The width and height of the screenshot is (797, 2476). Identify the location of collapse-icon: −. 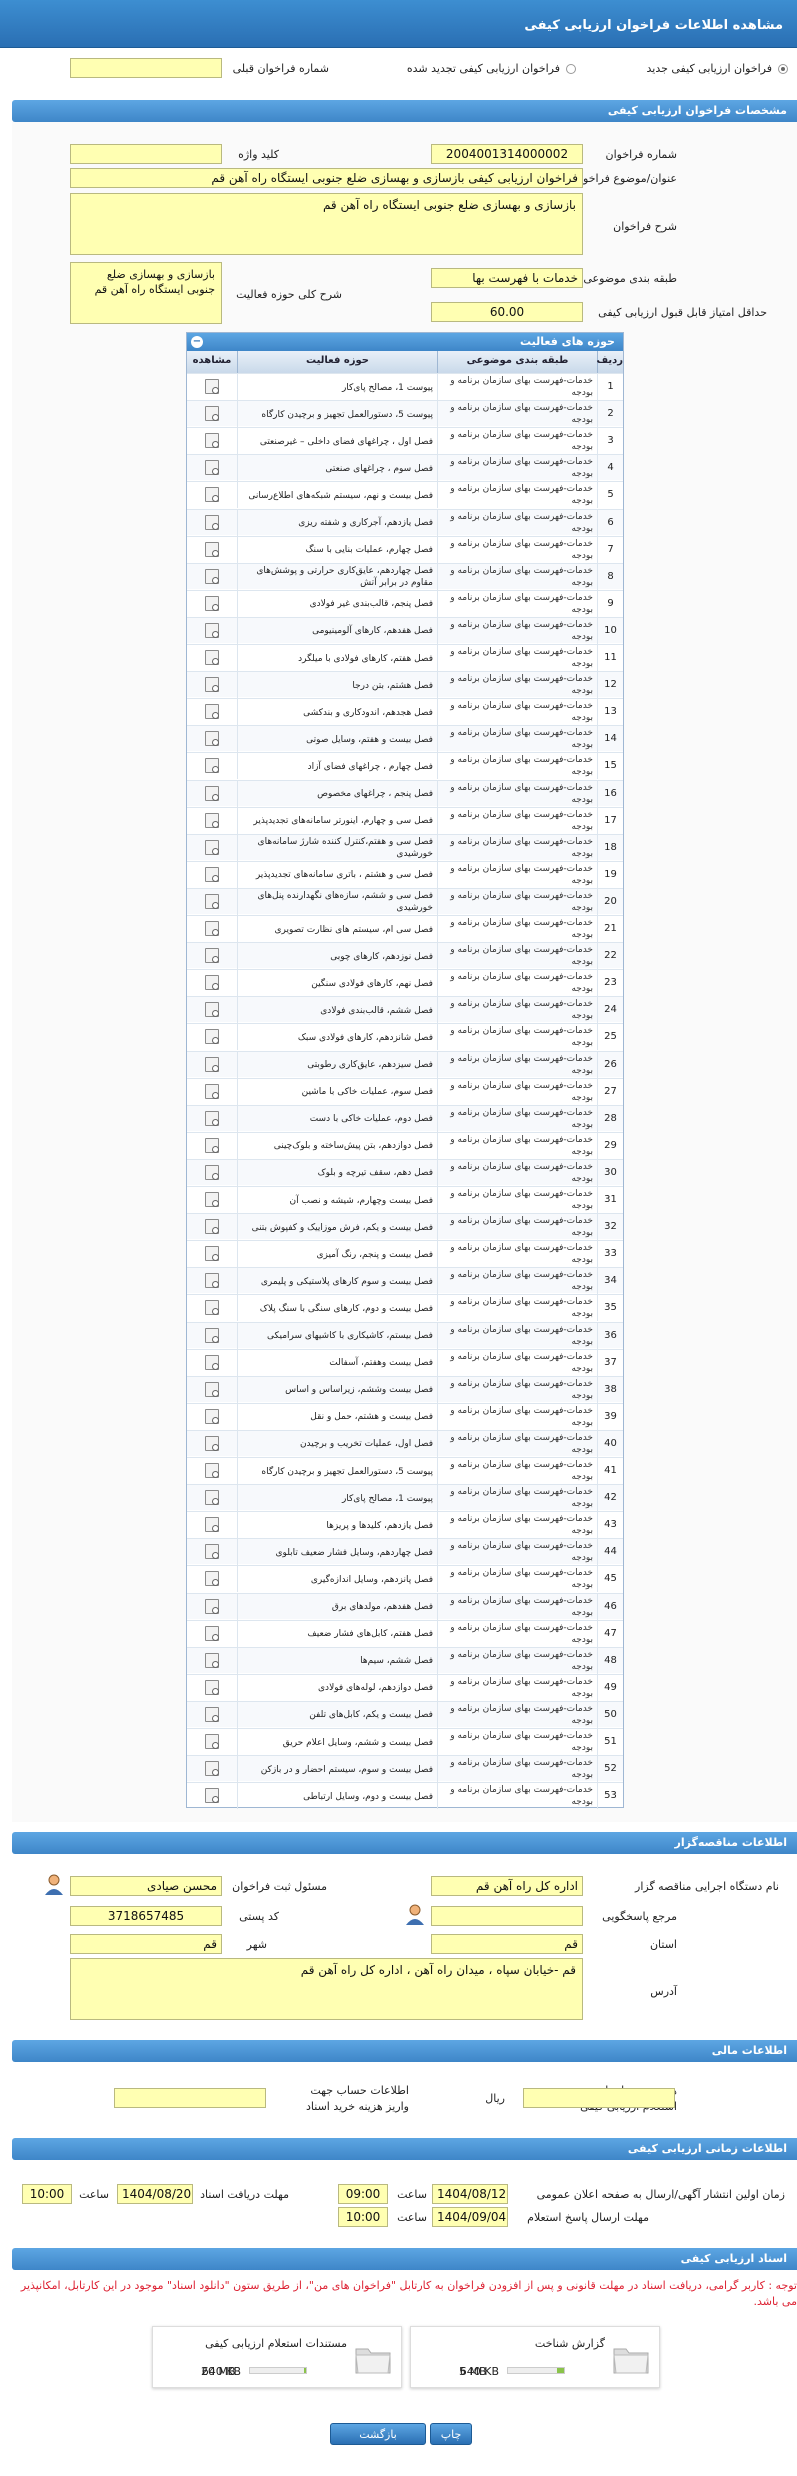
(197, 342).